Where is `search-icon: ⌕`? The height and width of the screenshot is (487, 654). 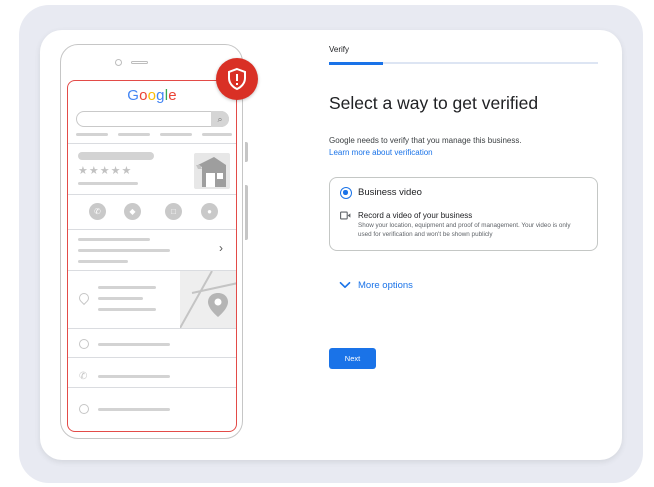
search-icon: ⌕ is located at coordinates (220, 119).